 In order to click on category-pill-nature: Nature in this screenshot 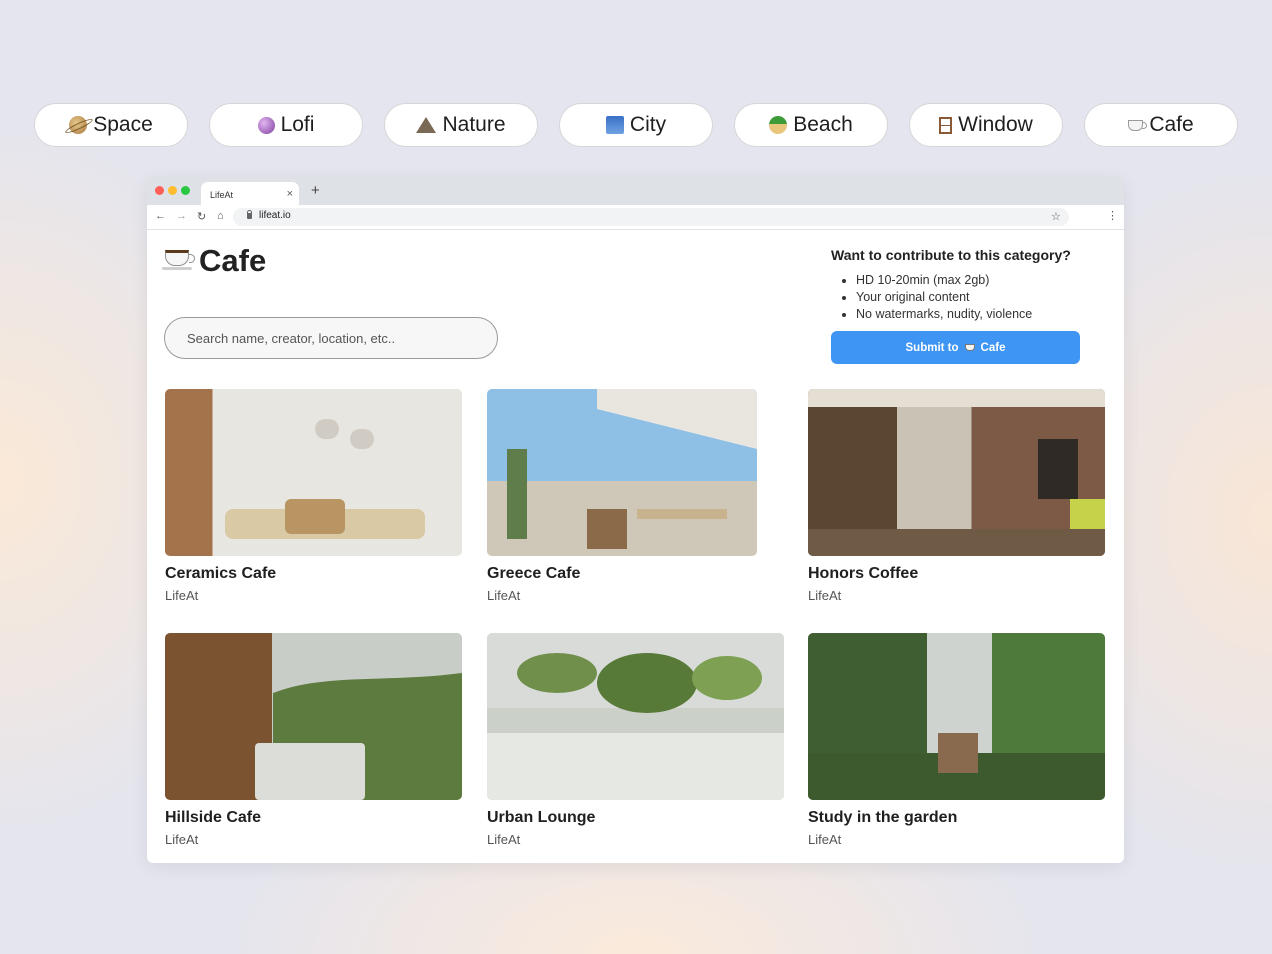, I will do `click(461, 125)`.